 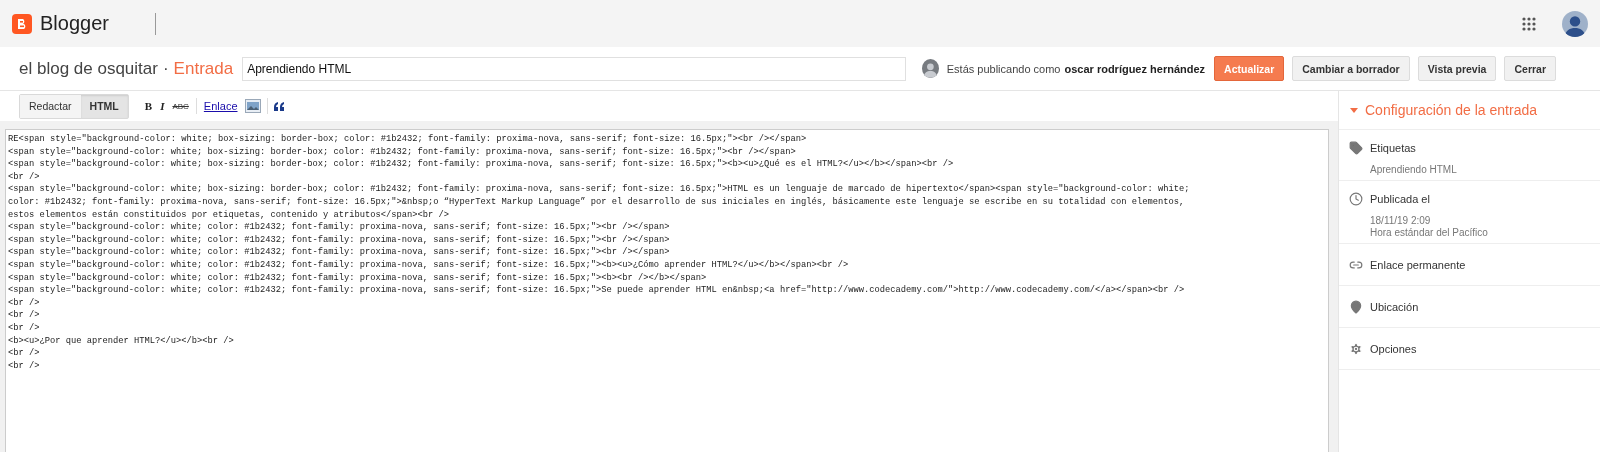 What do you see at coordinates (1356, 198) in the screenshot?
I see `clock-icon` at bounding box center [1356, 198].